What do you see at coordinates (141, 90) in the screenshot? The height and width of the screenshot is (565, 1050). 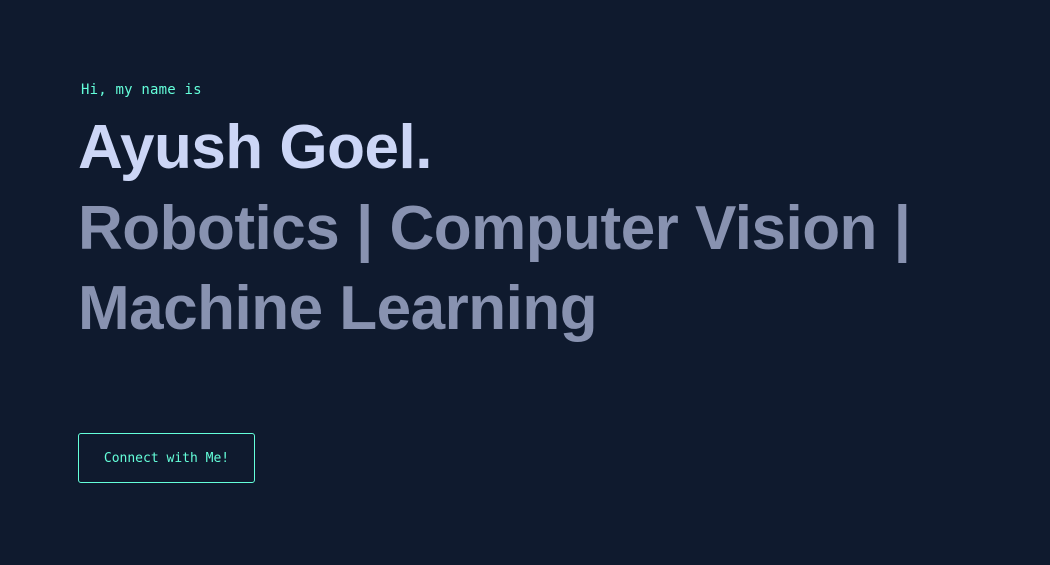 I see `intro-text: Hi, my name is` at bounding box center [141, 90].